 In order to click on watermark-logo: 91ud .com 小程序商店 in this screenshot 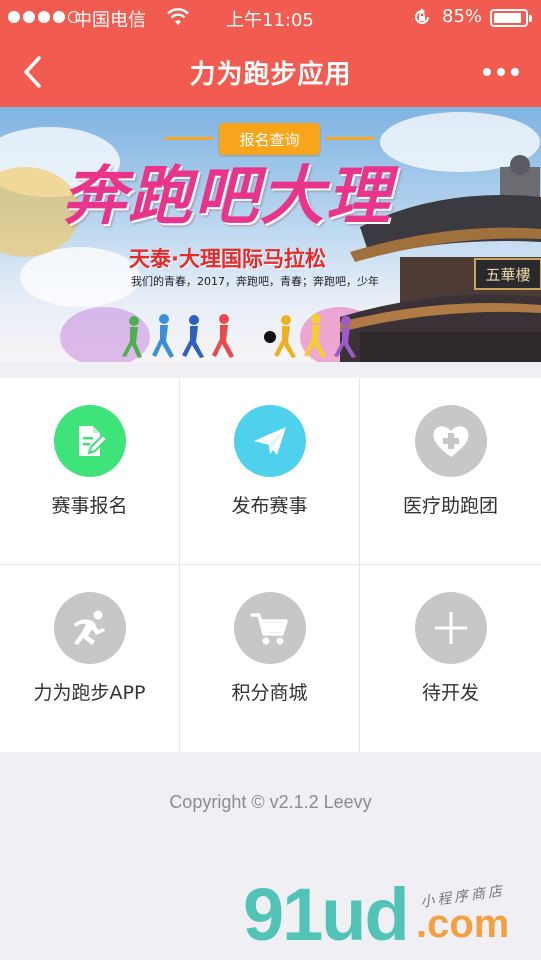, I will do `click(389, 916)`.